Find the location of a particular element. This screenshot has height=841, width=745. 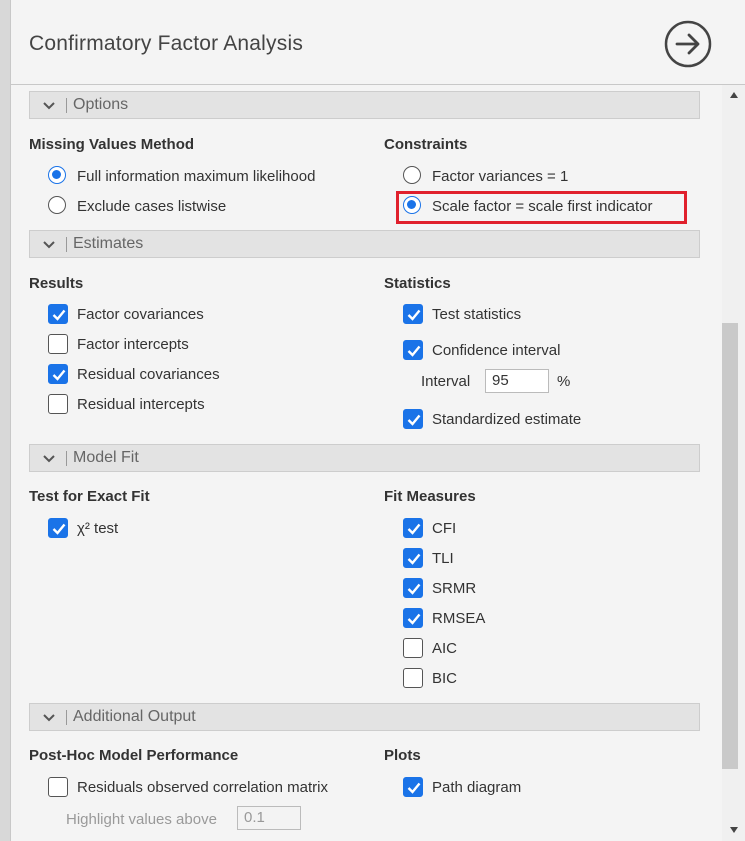

group-label-missing-values: Missing Values Method is located at coordinates (112, 144).